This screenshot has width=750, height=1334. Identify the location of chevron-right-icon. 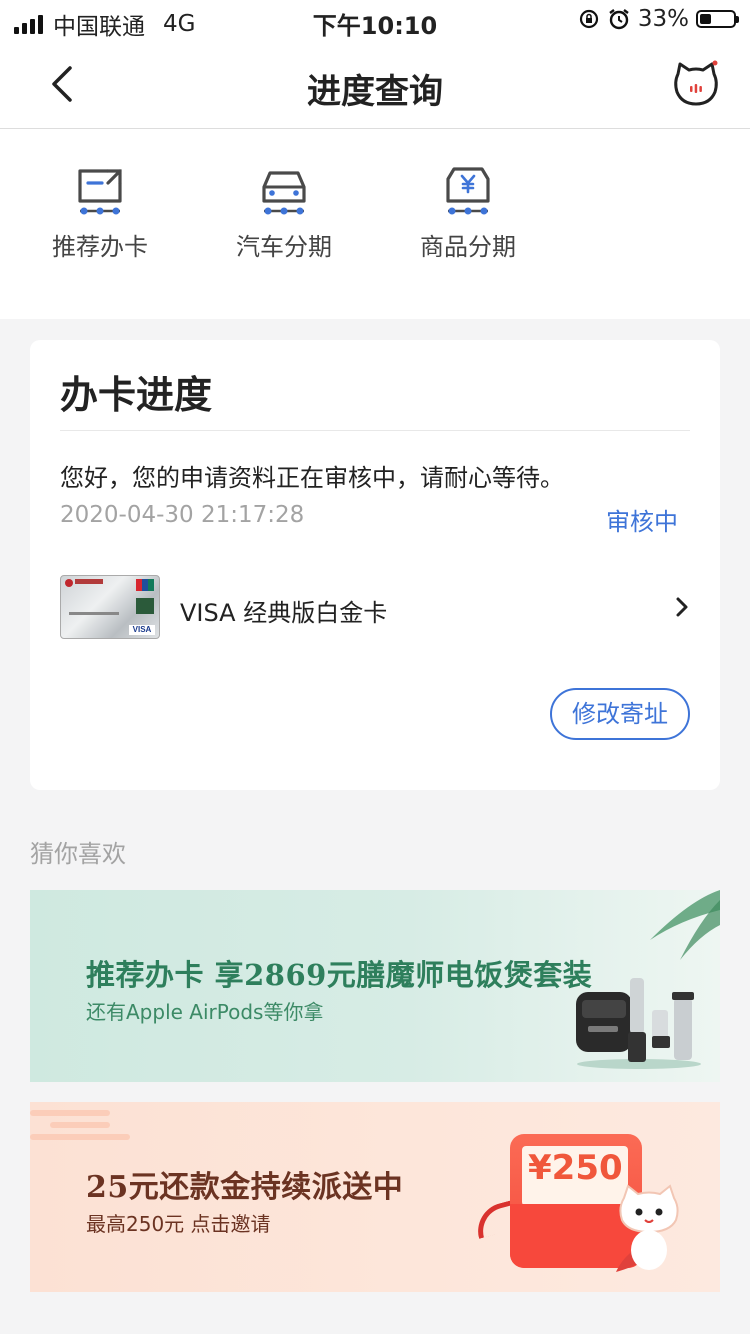
(682, 607).